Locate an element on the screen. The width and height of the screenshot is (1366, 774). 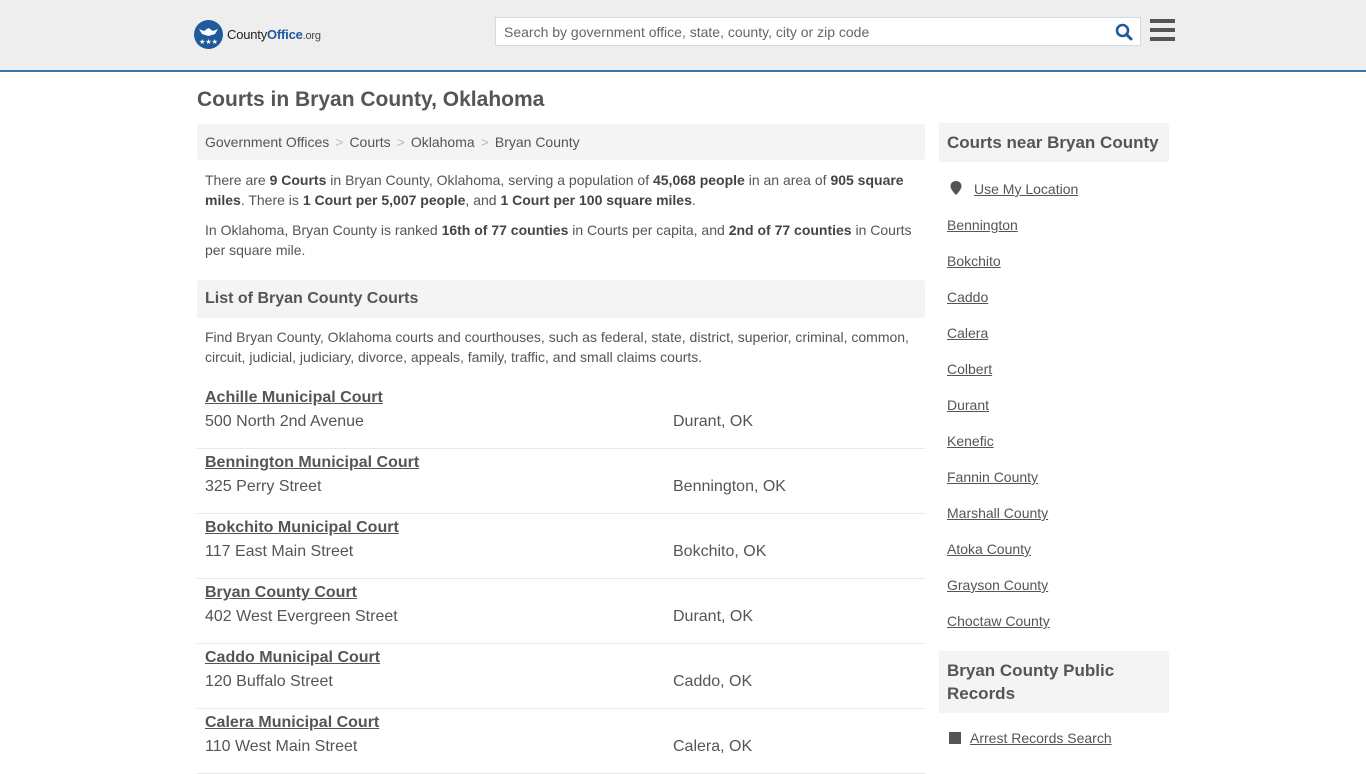
court-name-link: Bennington Municipal Court is located at coordinates (312, 463).